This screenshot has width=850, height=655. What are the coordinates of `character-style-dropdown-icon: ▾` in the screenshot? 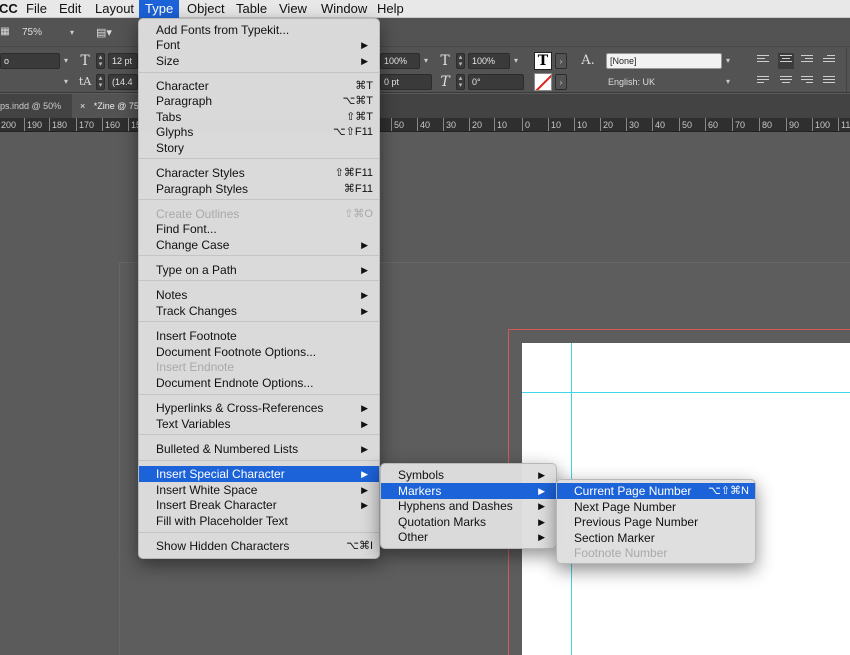 It's located at (728, 61).